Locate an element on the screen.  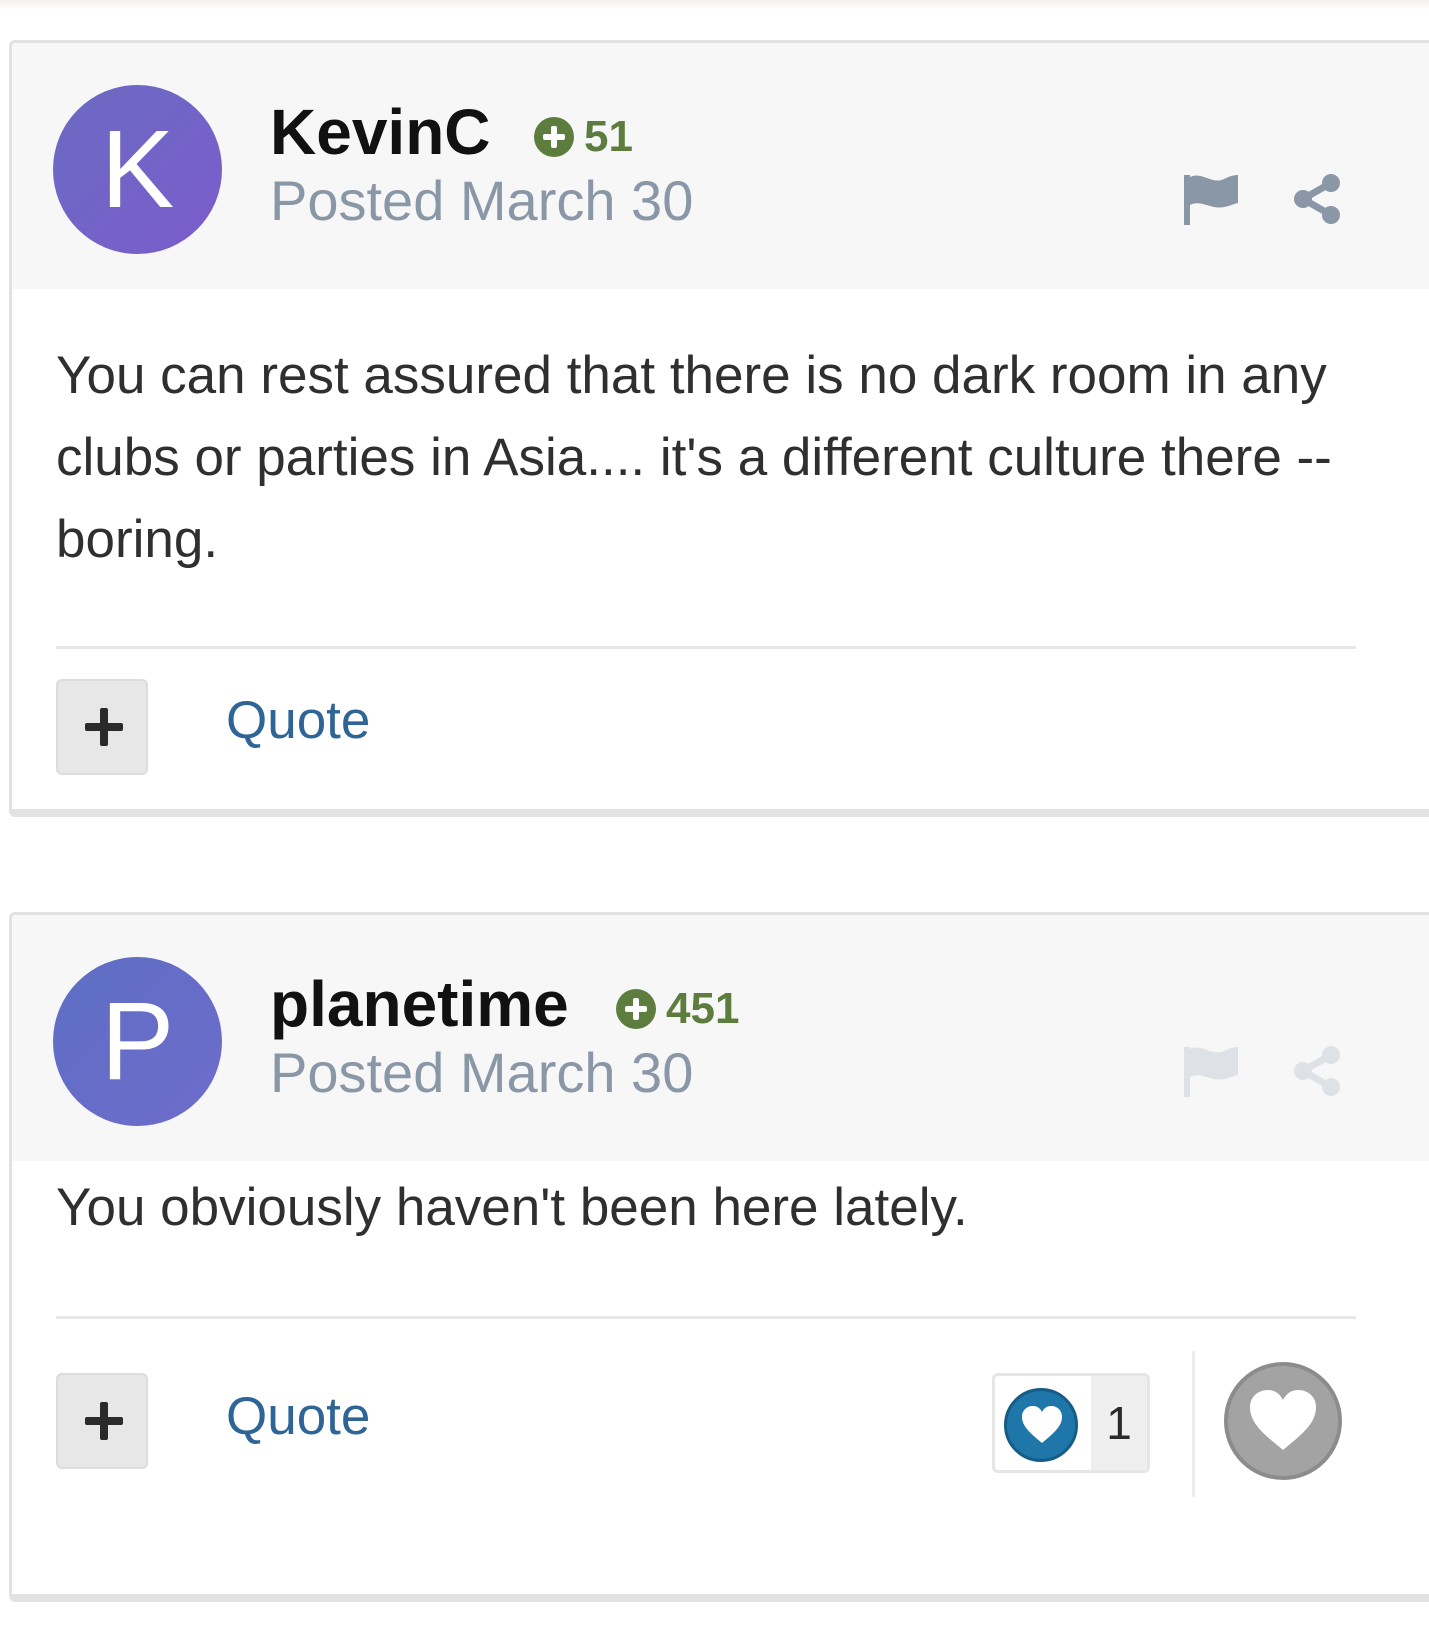
post-header: P planetime 451 Posted March 30 is located at coordinates (720, 1038).